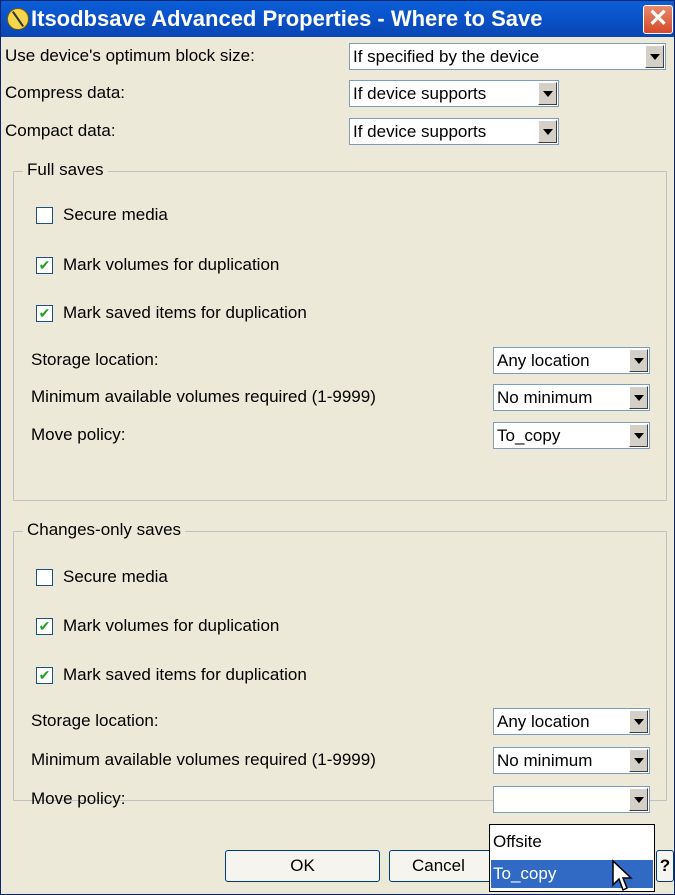 The width and height of the screenshot is (675, 895). I want to click on full-mark-items-checkbox: ✔, so click(44, 313).